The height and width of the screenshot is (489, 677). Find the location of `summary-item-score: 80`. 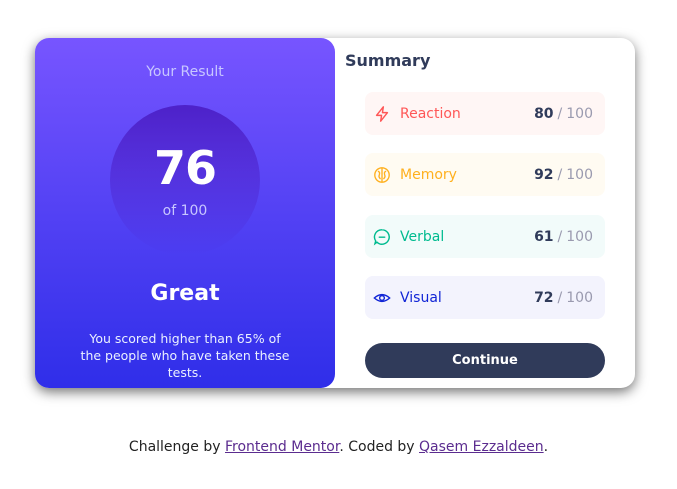

summary-item-score: 80 is located at coordinates (544, 113).